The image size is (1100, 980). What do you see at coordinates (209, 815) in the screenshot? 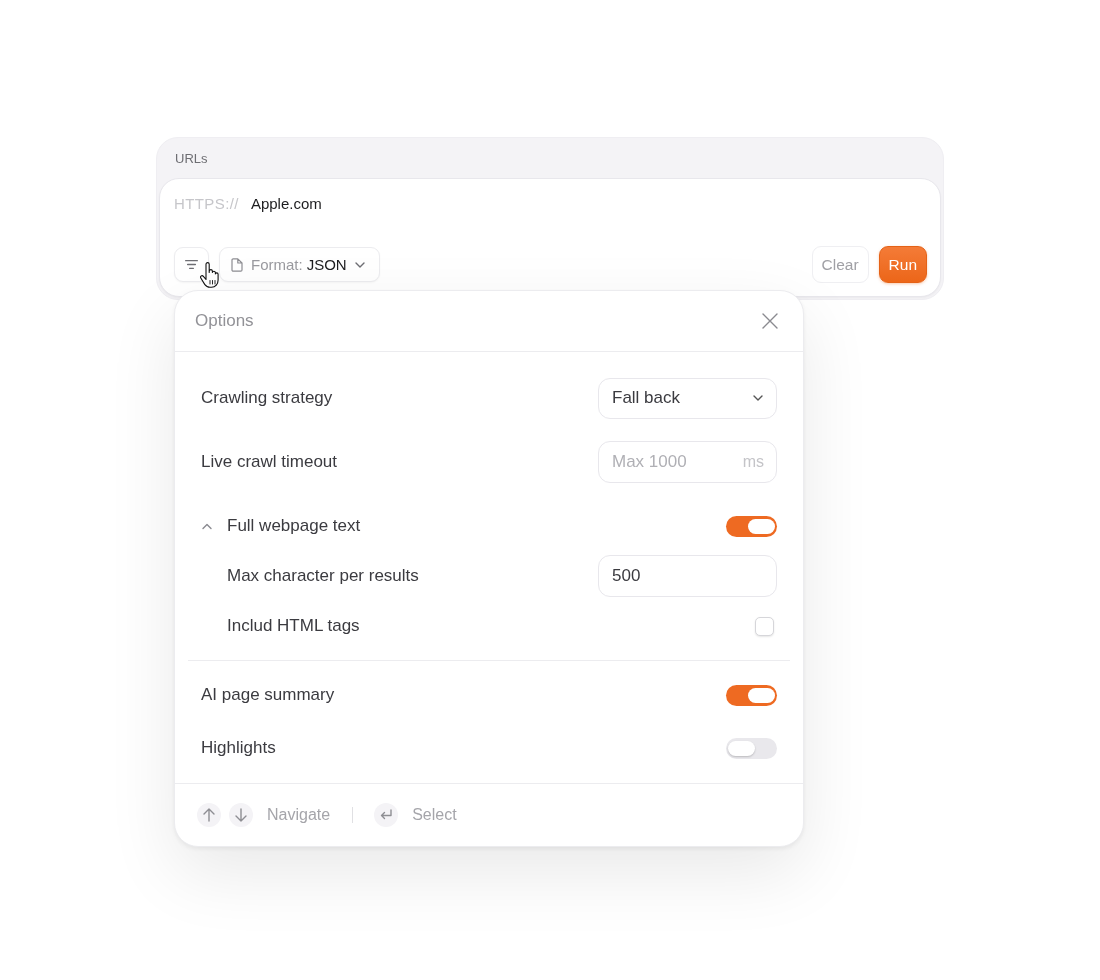
I see `arrow-up-icon` at bounding box center [209, 815].